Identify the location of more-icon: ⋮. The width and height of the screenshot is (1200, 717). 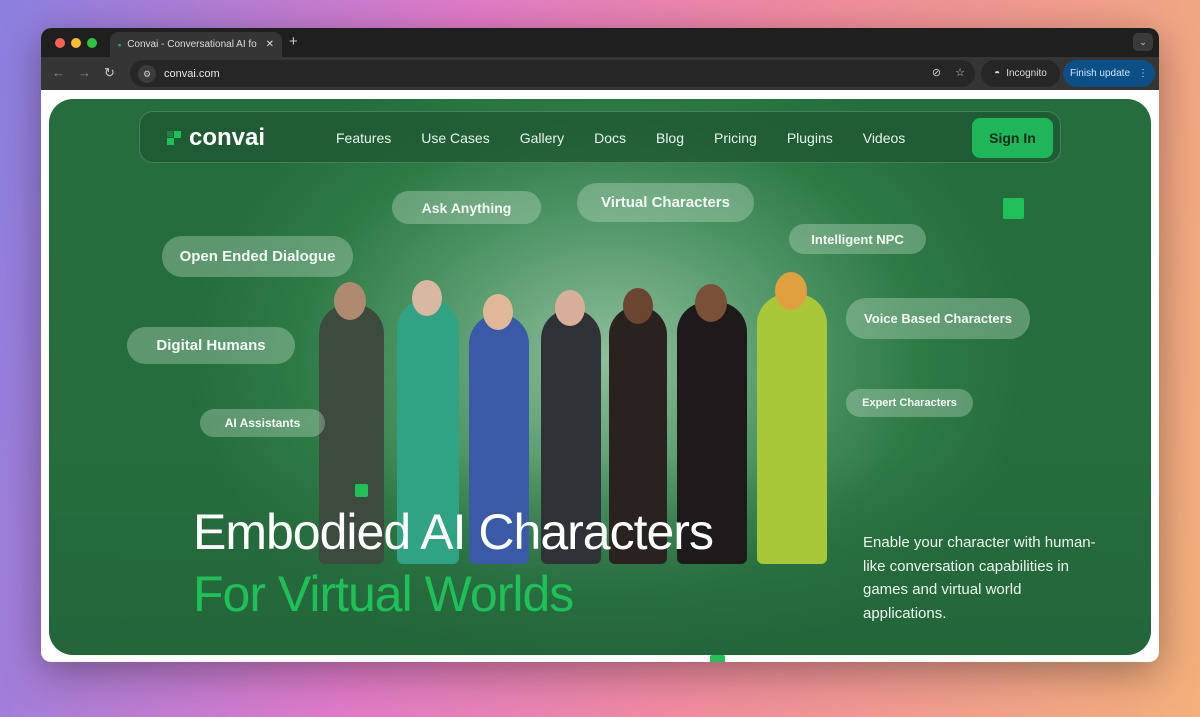
(1143, 73).